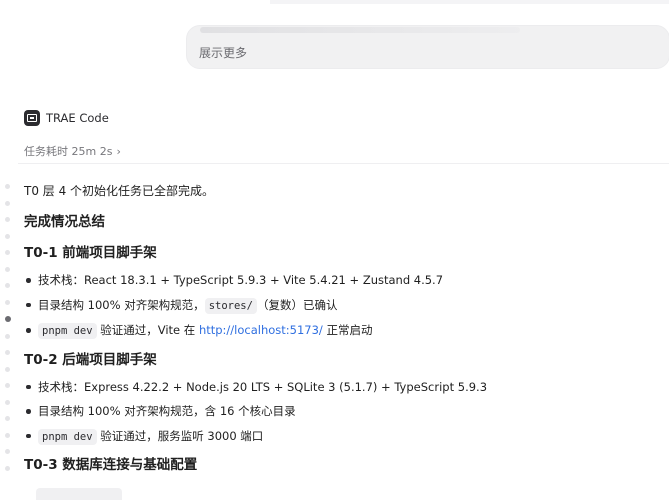  What do you see at coordinates (68, 151) in the screenshot?
I see `task-duration-label: 任务耗时 25m 2s` at bounding box center [68, 151].